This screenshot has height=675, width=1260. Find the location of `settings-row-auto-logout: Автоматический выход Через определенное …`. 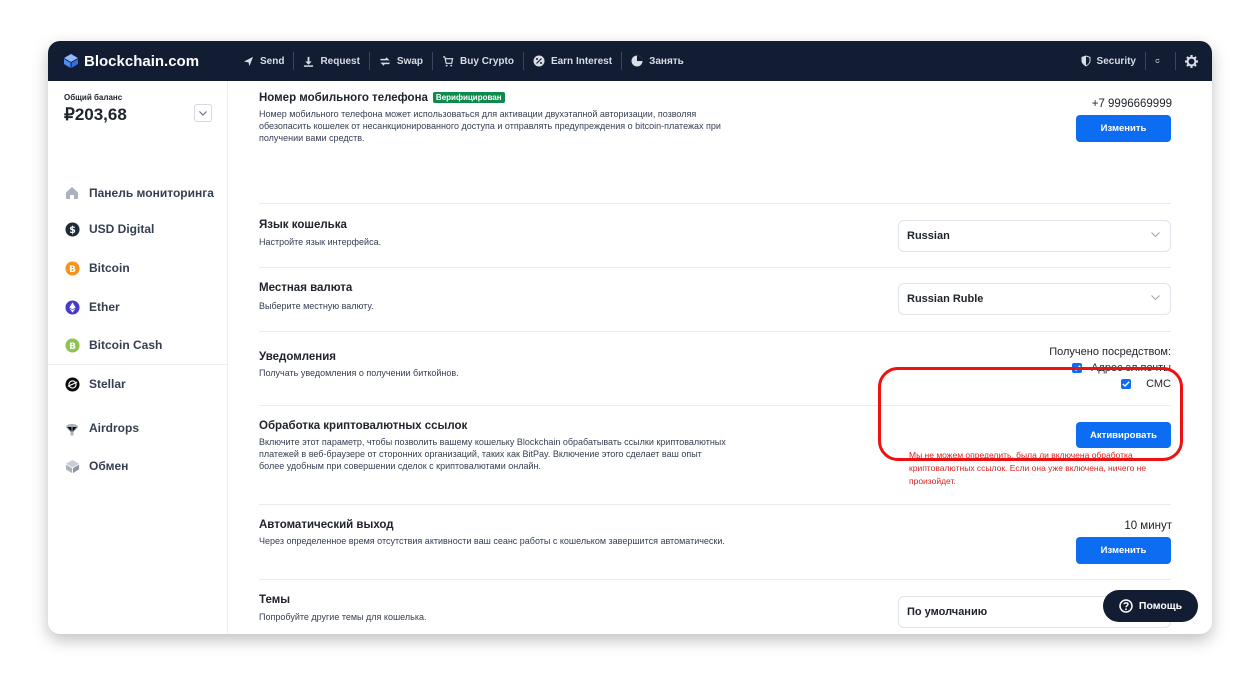

settings-row-auto-logout: Автоматический выход Через определенное … is located at coordinates (715, 542).